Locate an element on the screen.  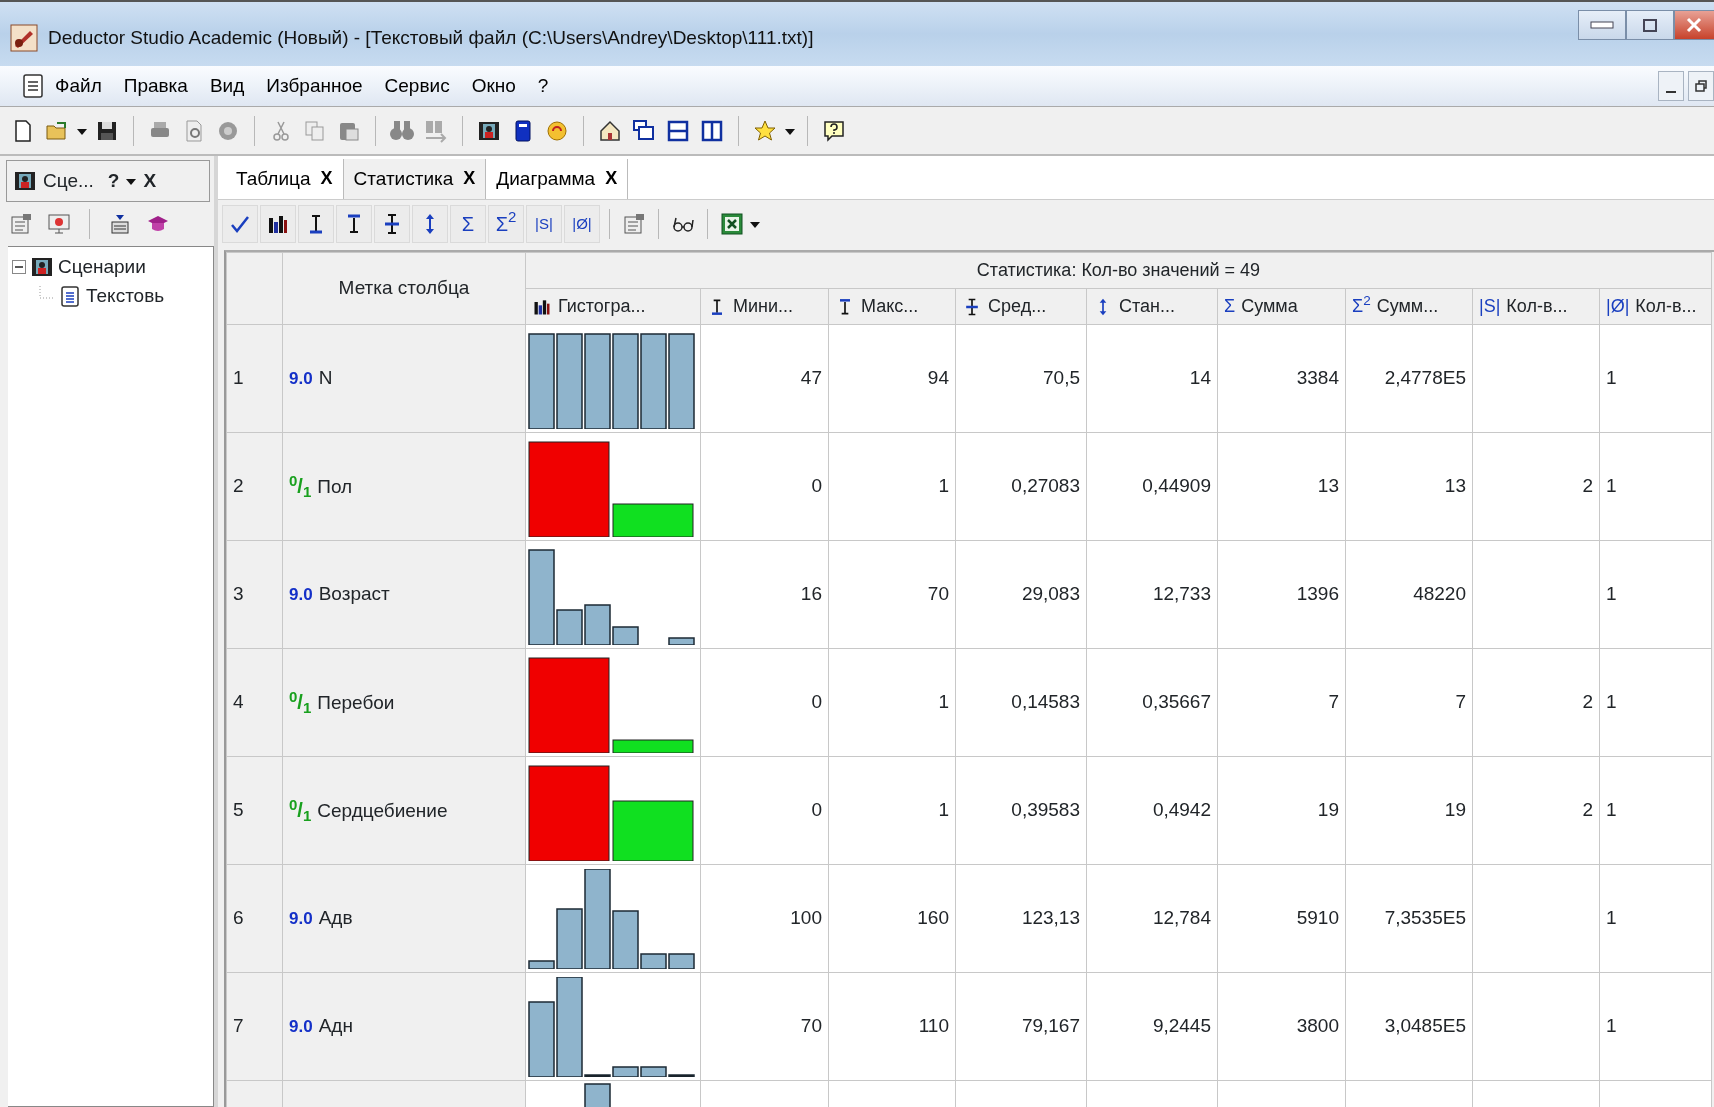
minimize-icon is located at coordinates (1671, 92).